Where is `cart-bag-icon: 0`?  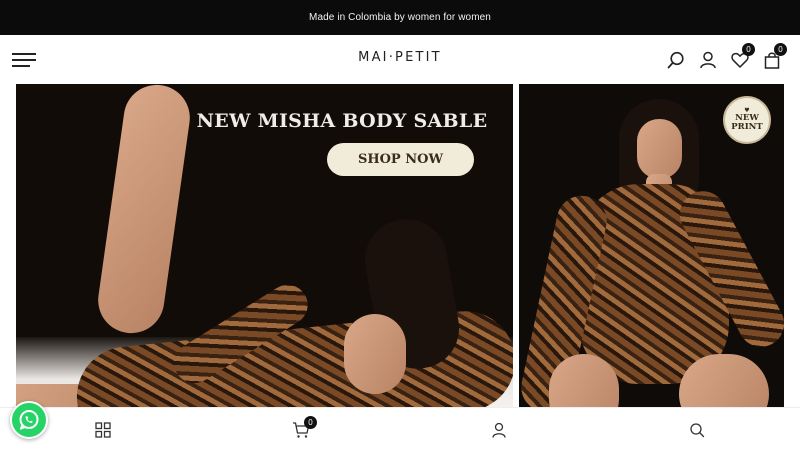
cart-bag-icon: 0 is located at coordinates (774, 57).